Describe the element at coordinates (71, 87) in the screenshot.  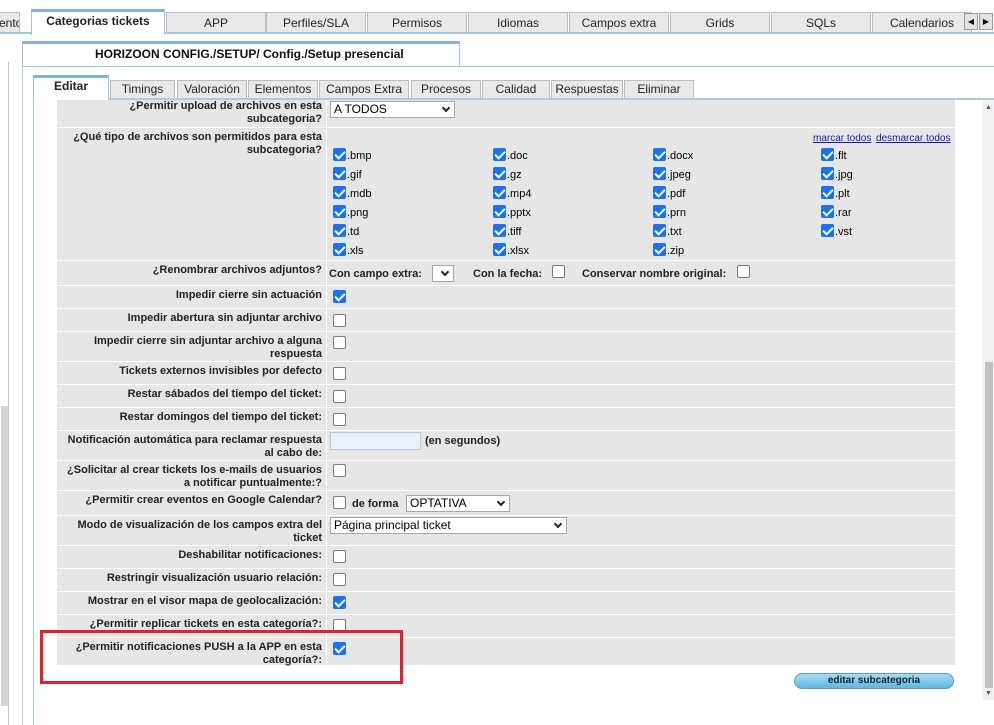
I see `tab-editar: Editar` at that location.